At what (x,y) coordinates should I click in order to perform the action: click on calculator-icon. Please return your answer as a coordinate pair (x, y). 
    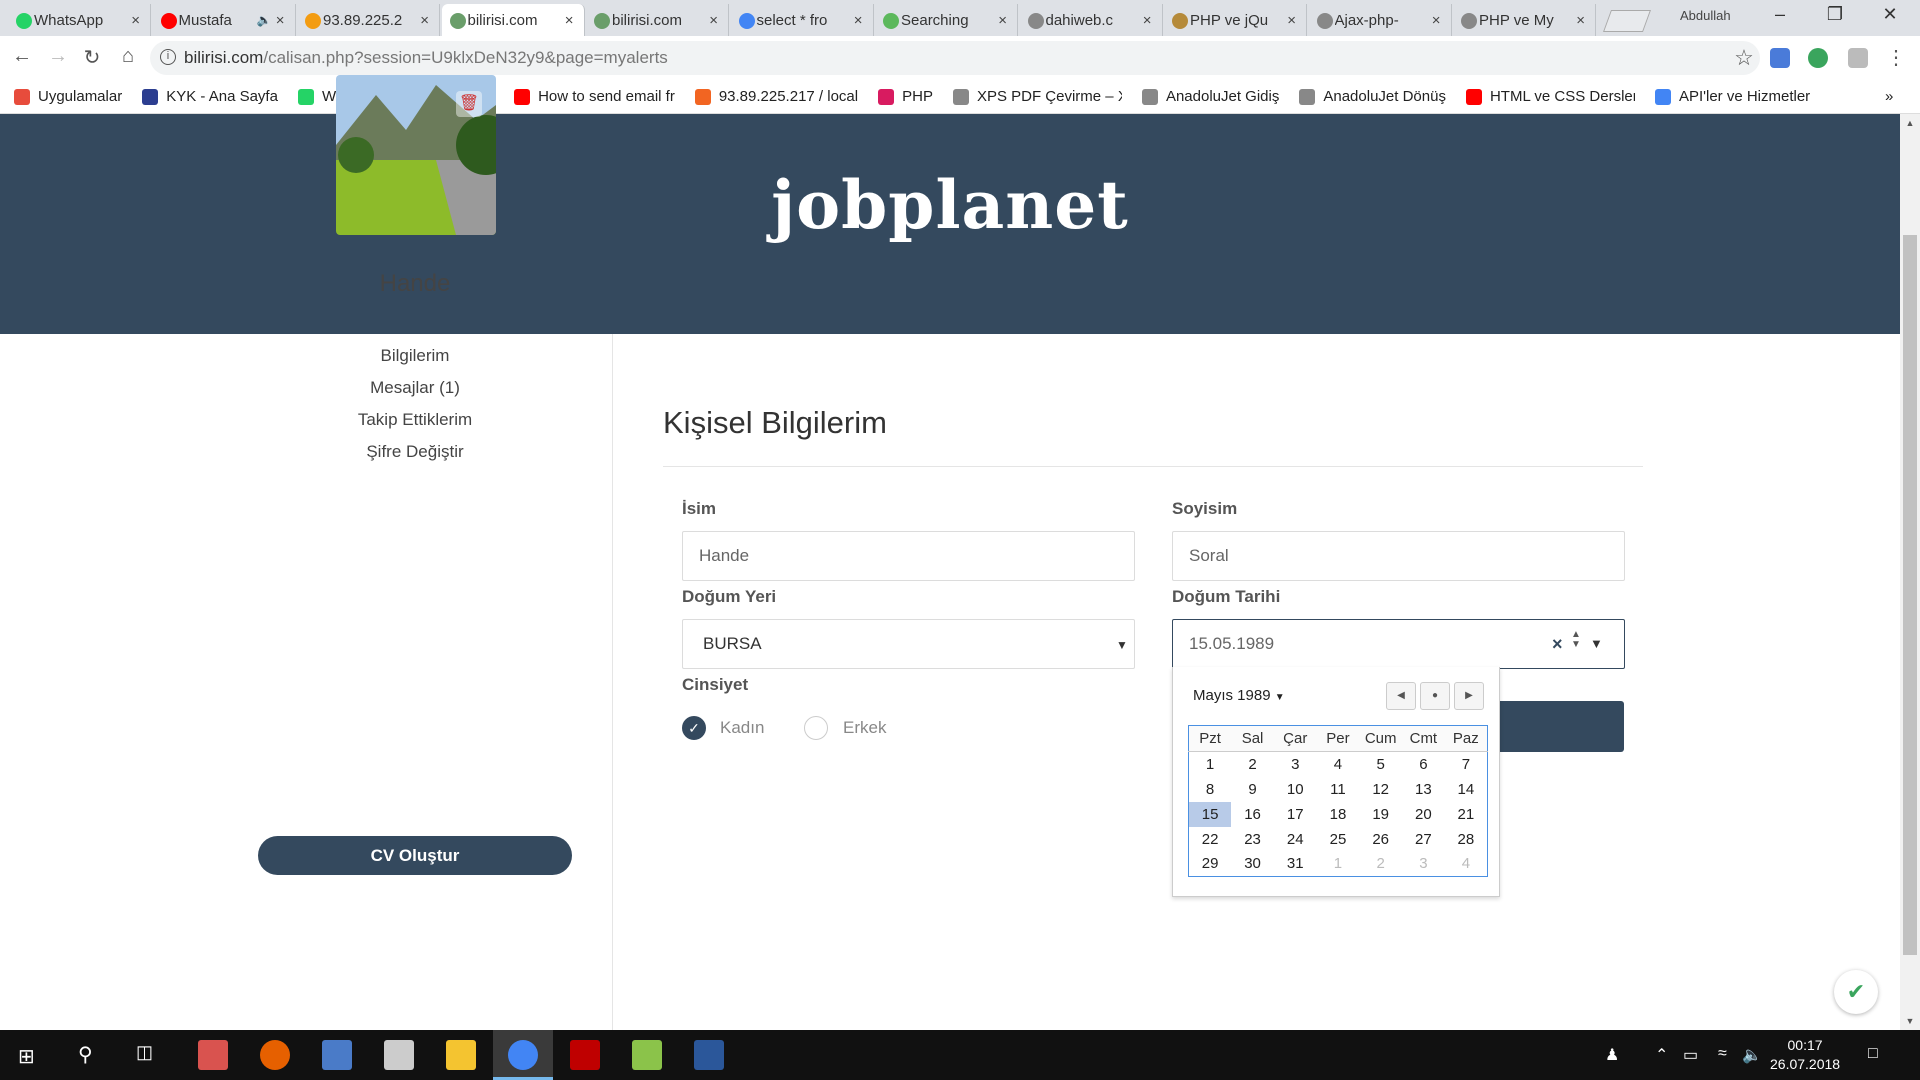
    Looking at the image, I should click on (399, 1055).